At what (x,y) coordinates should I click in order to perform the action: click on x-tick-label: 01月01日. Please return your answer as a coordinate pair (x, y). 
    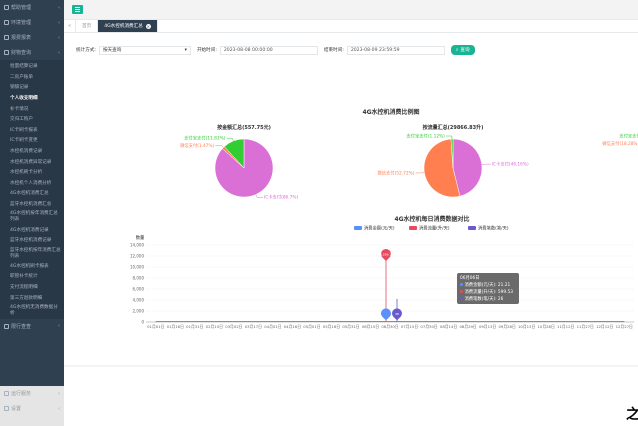
    Looking at the image, I should click on (155, 326).